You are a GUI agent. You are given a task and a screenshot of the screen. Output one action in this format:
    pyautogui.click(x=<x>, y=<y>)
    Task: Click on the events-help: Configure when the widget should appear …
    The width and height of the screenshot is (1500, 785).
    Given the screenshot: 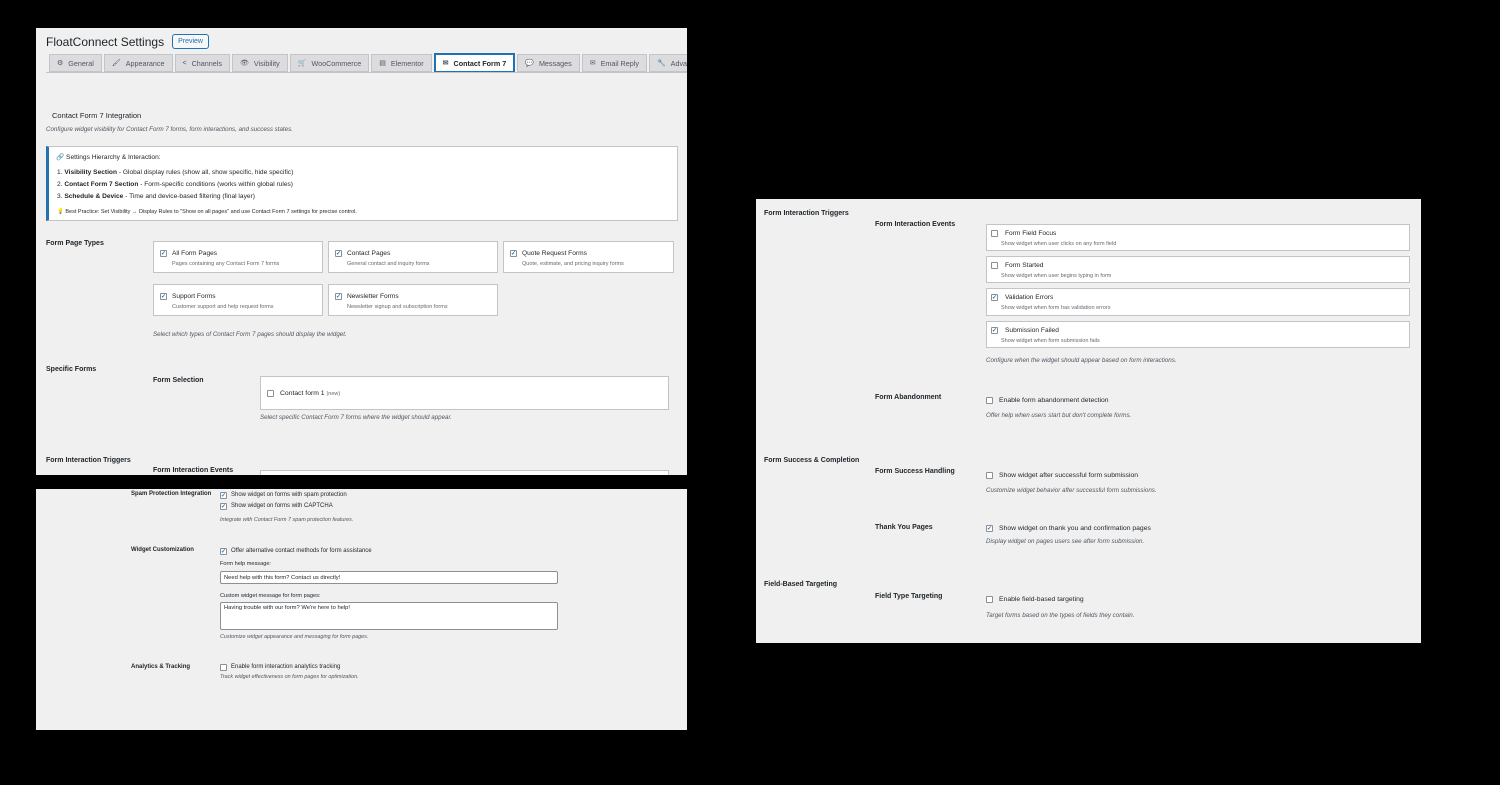 What is the action you would take?
    pyautogui.click(x=1081, y=360)
    